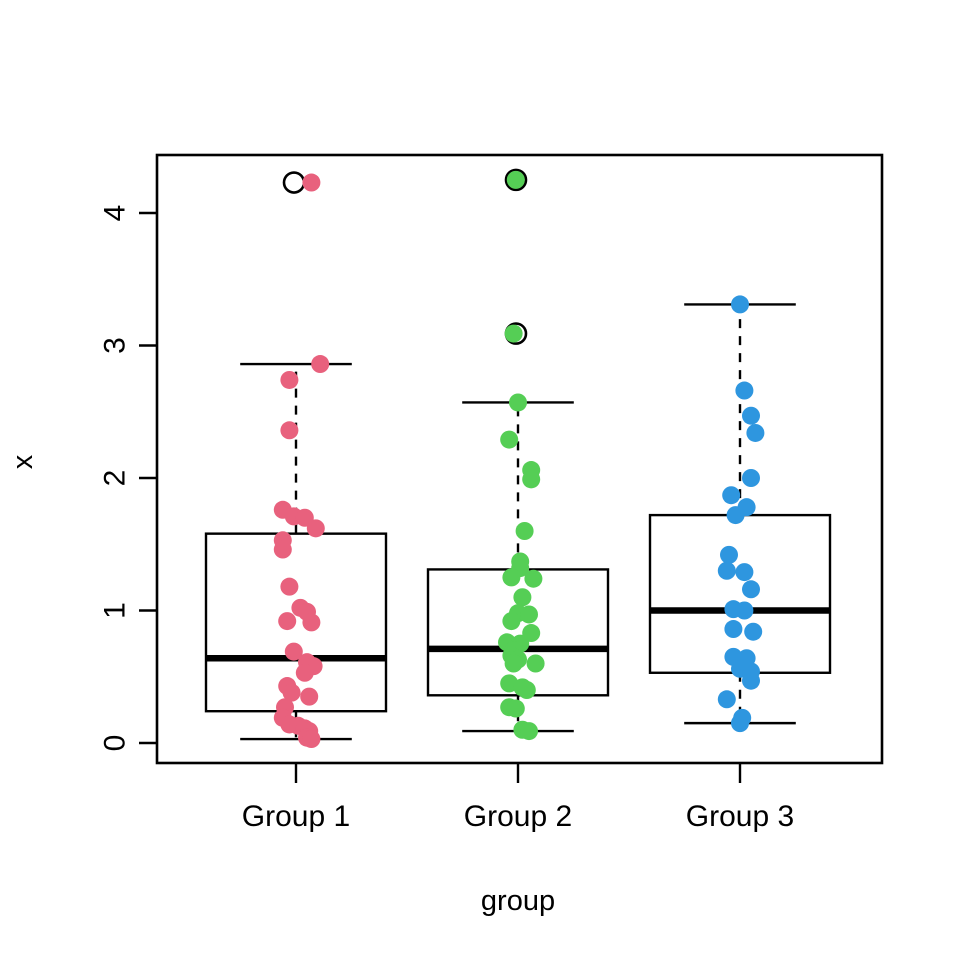  Describe the element at coordinates (296, 816) in the screenshot. I see `x-axis-category-label: Group 1` at that location.